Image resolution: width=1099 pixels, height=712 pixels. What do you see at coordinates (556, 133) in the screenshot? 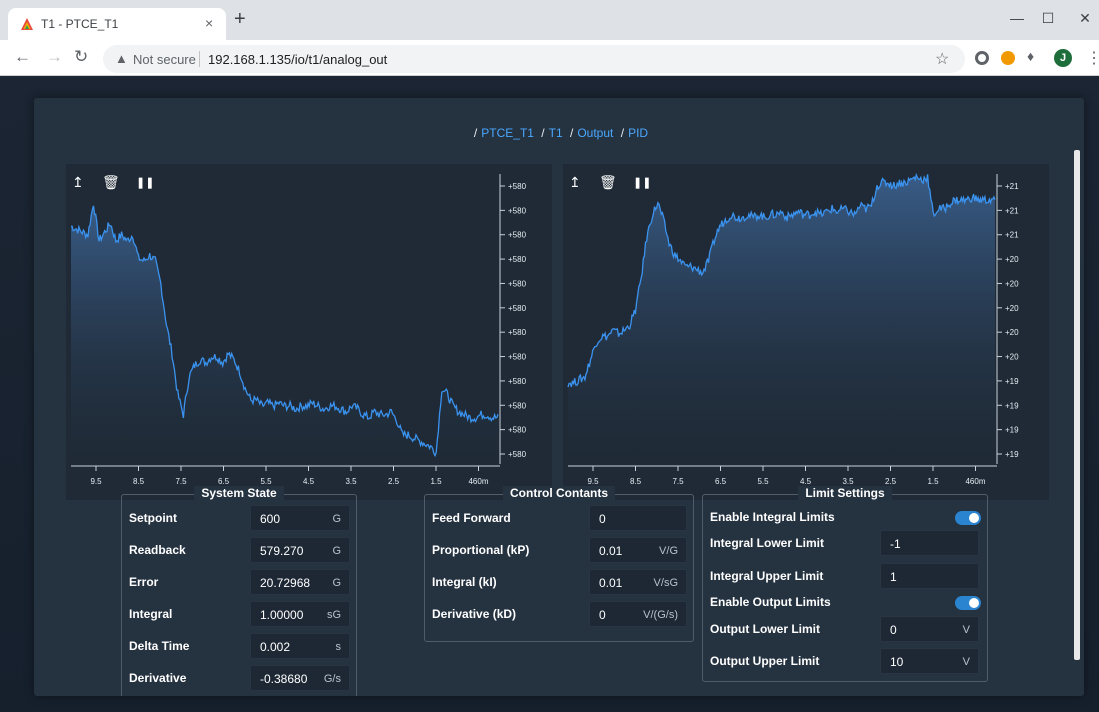
I see `crumb-t1: T1` at bounding box center [556, 133].